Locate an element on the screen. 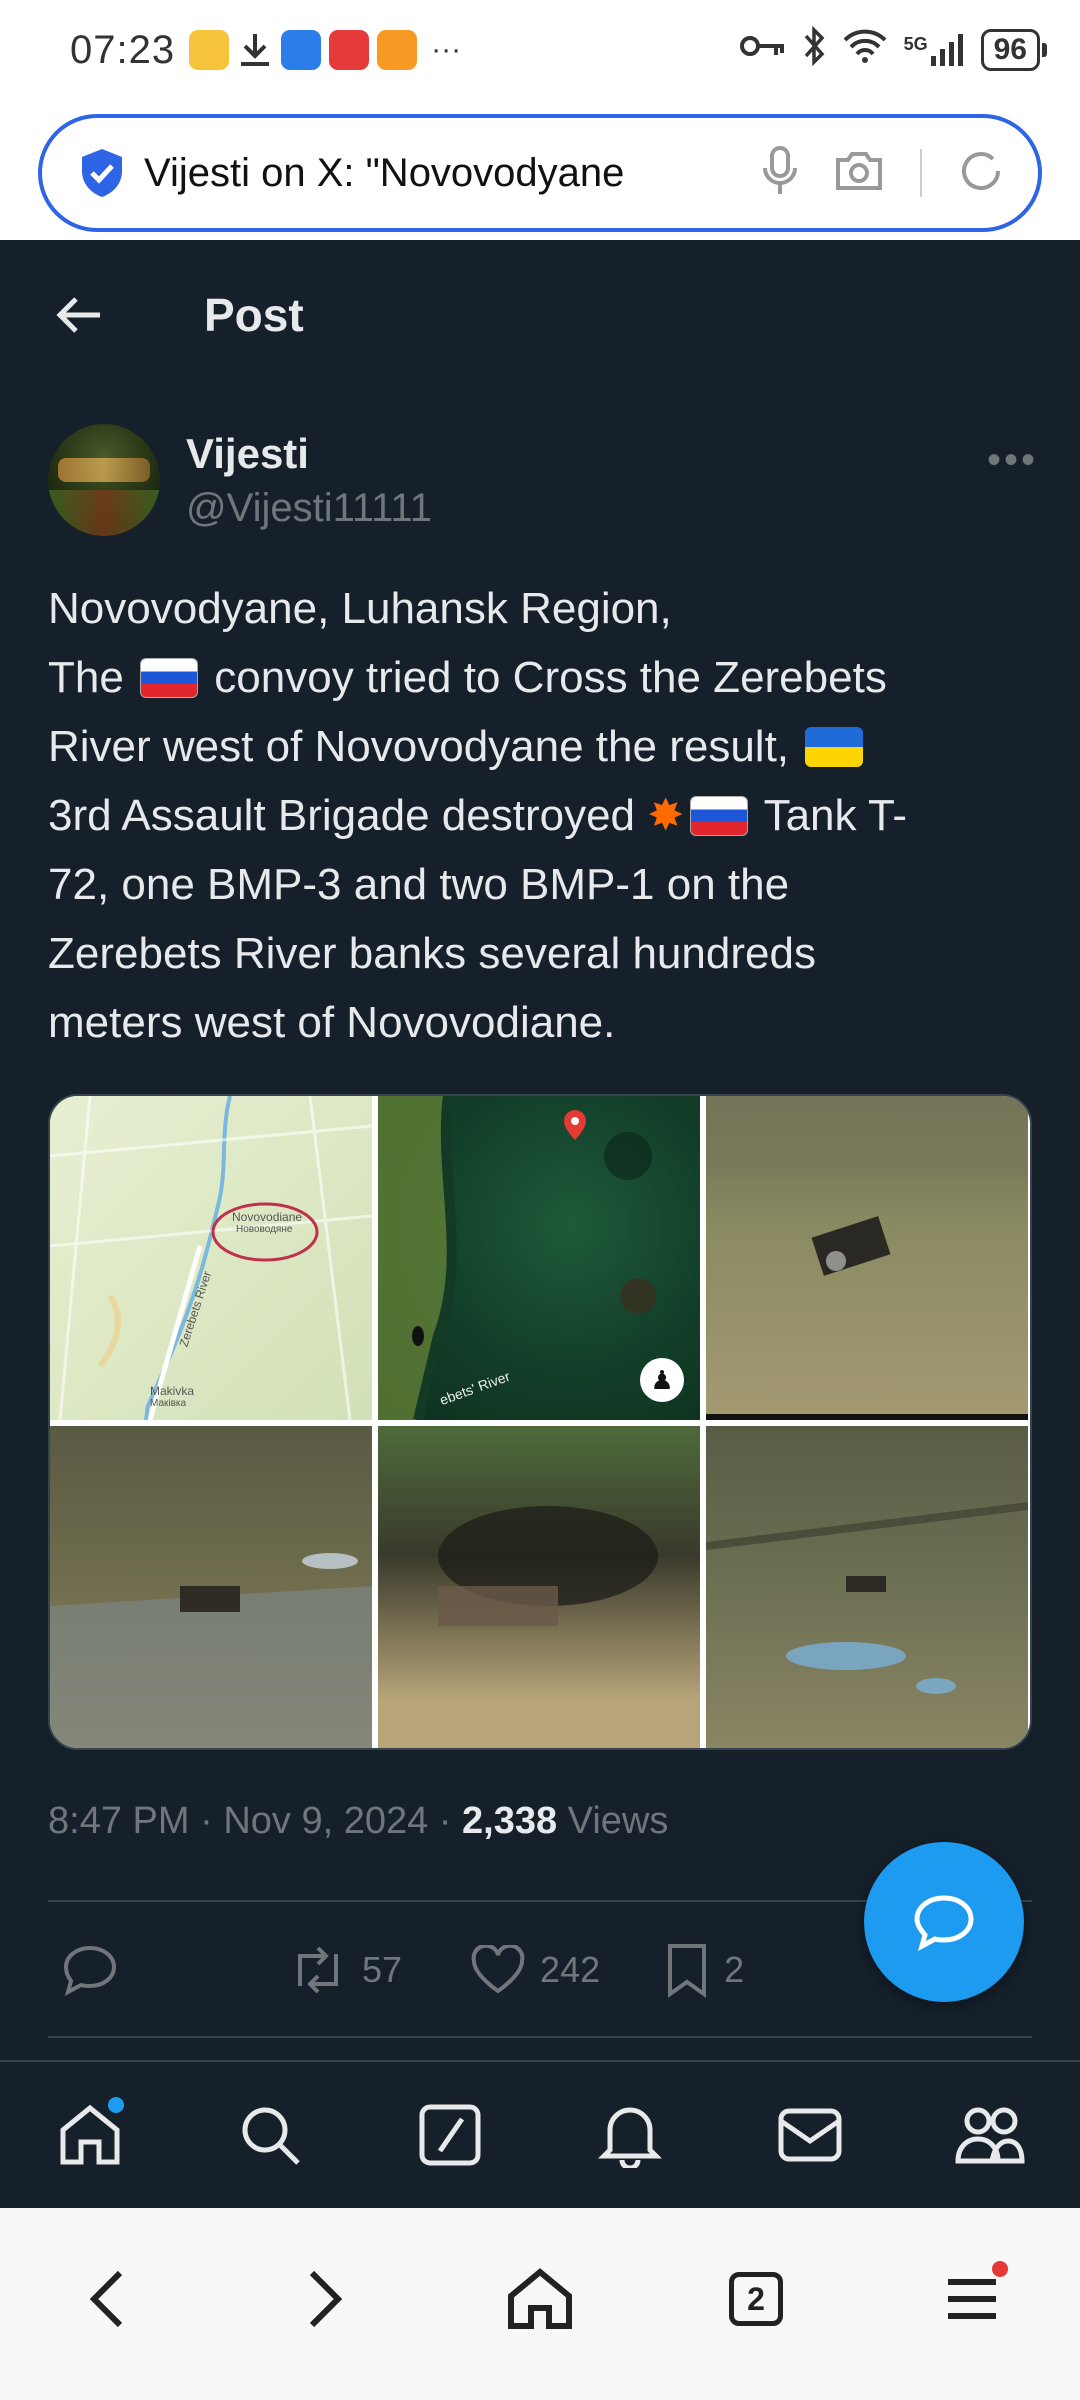 Image resolution: width=1080 pixels, height=2400 pixels. post-meta: 8:47 PM · Nov 9, 2024 · 2,338 Views is located at coordinates (358, 1821).